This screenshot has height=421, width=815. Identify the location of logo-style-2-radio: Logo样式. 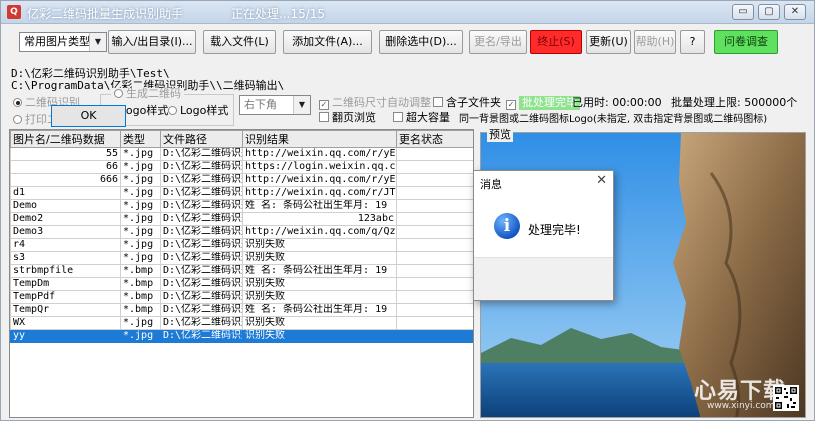
(198, 111).